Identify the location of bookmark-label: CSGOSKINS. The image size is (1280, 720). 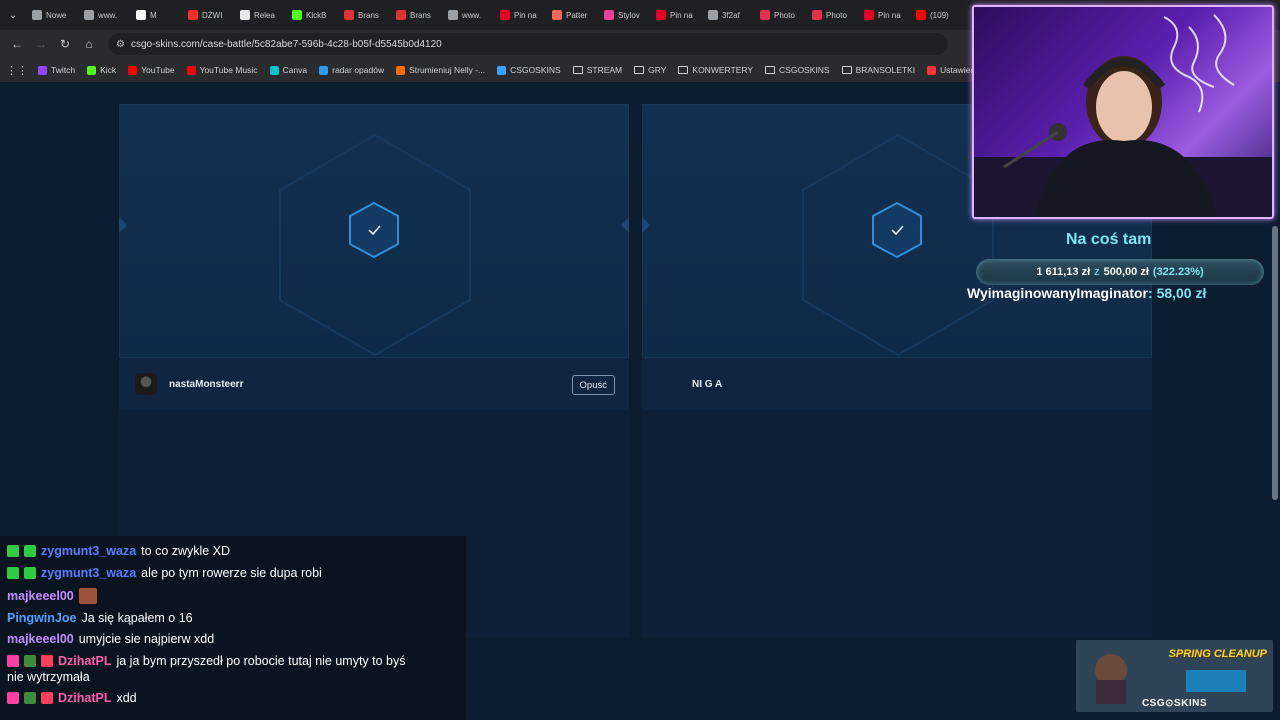
(804, 70).